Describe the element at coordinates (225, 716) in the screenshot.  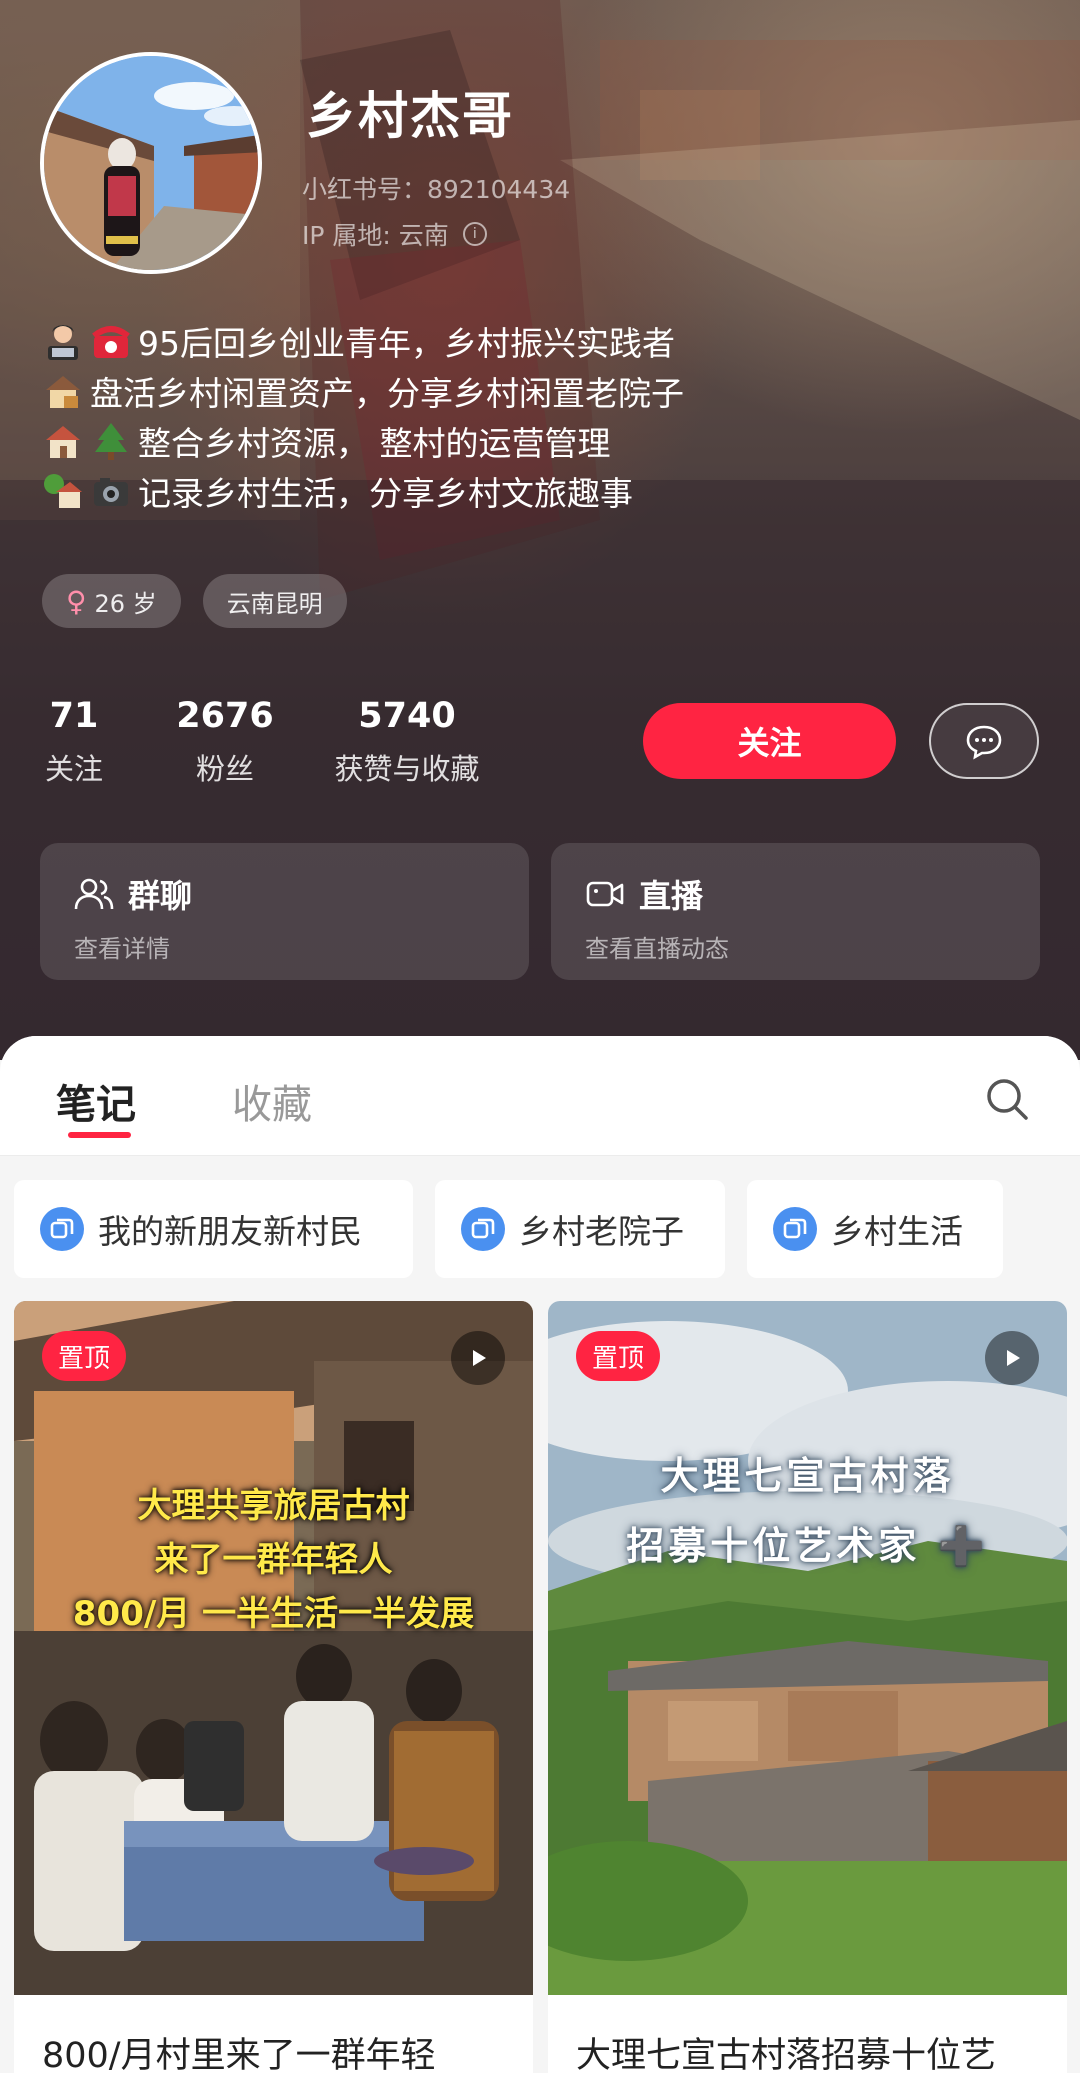
I see `stat-value: 2676` at that location.